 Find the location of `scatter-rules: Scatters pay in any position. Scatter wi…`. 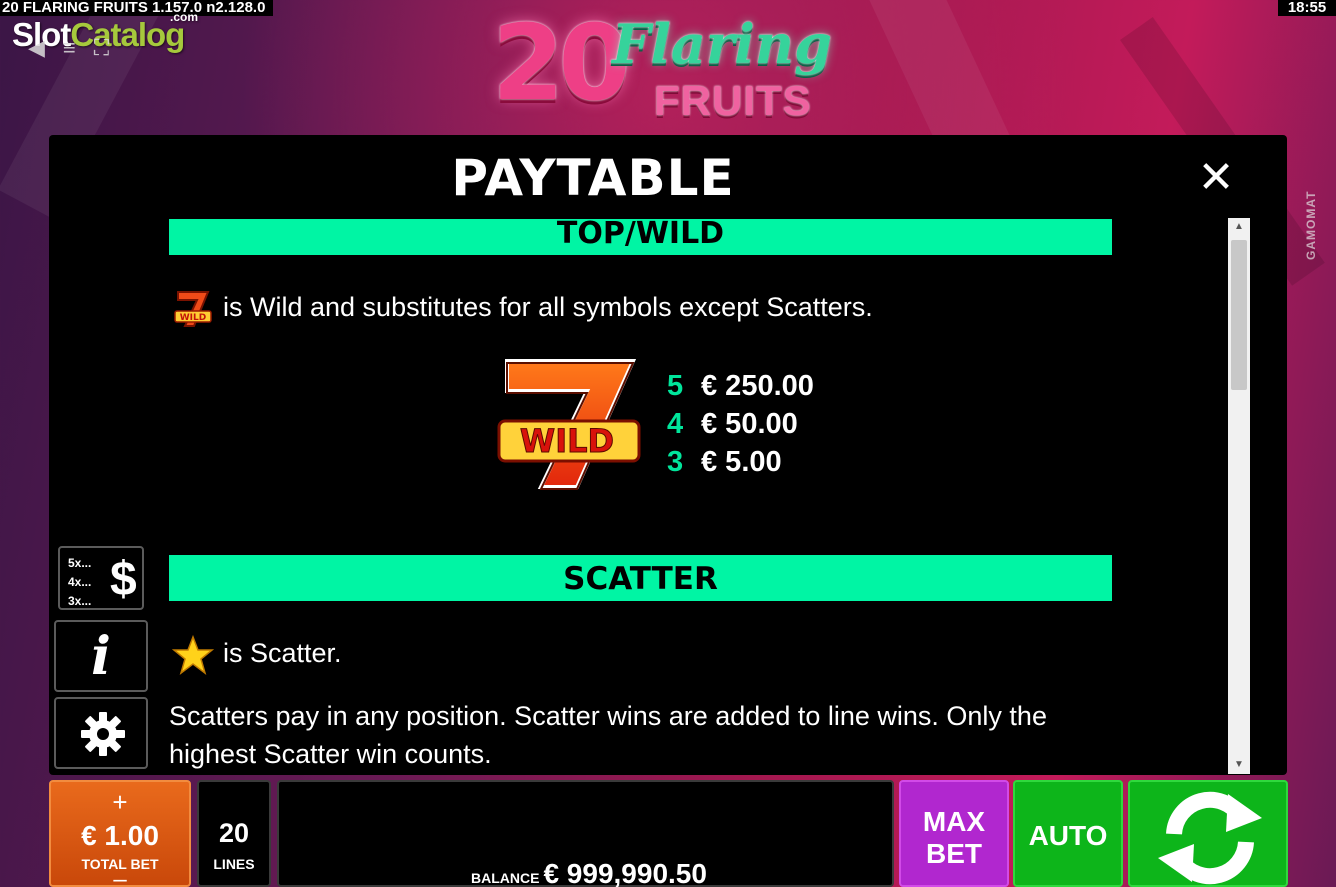

scatter-rules: Scatters pay in any position. Scatter wi… is located at coordinates (608, 735).